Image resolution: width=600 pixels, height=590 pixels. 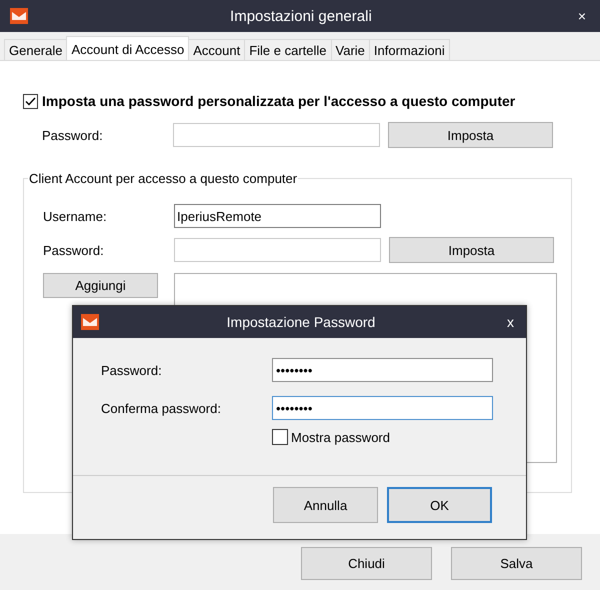 I want to click on username-field: IperiusRemote, so click(x=277, y=216).